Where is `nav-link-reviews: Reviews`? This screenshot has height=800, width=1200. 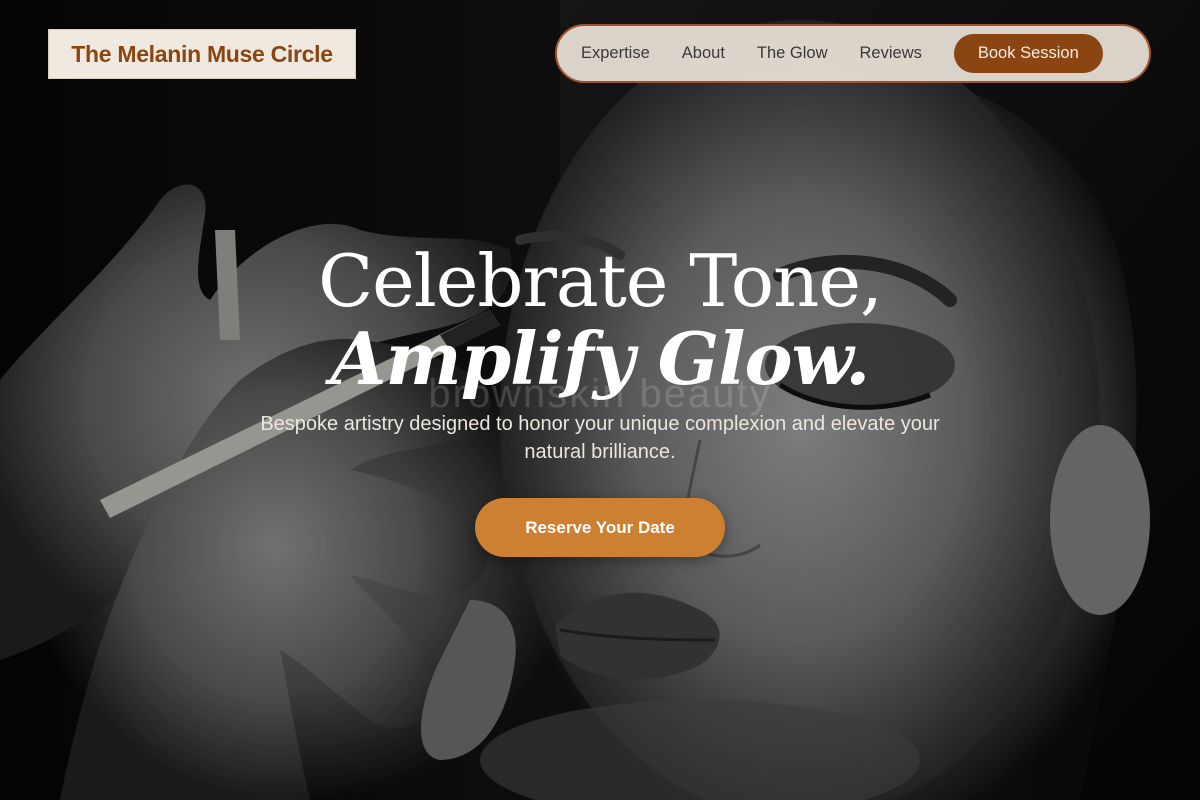 nav-link-reviews: Reviews is located at coordinates (891, 53).